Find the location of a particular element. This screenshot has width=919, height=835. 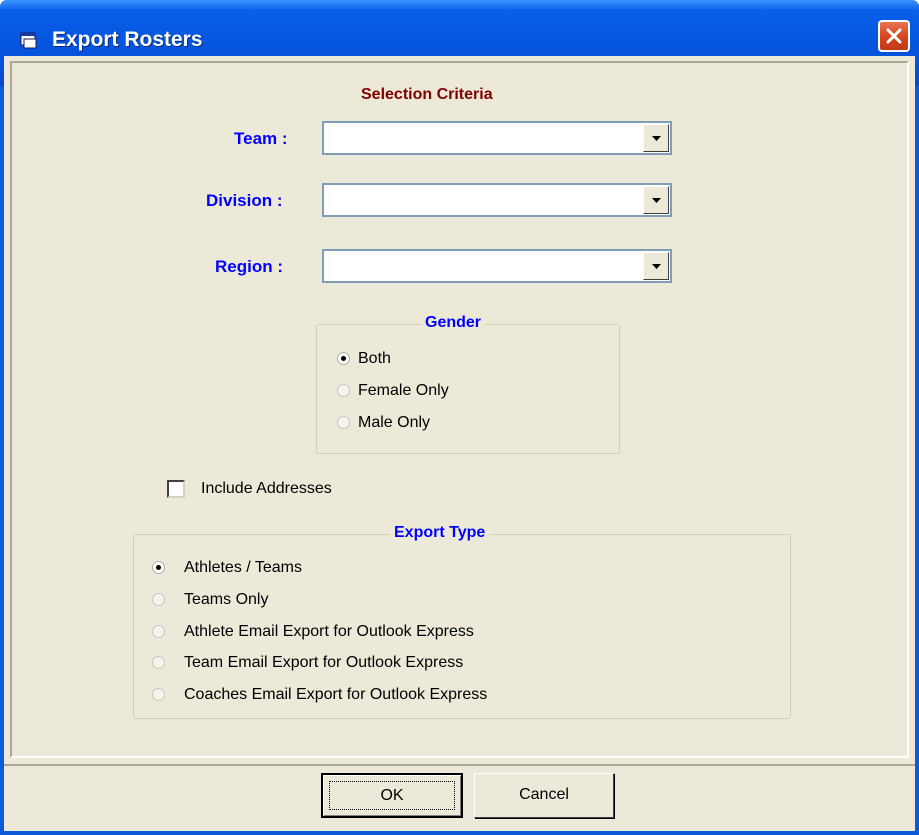

cancel-button-label: Cancel is located at coordinates (544, 794).